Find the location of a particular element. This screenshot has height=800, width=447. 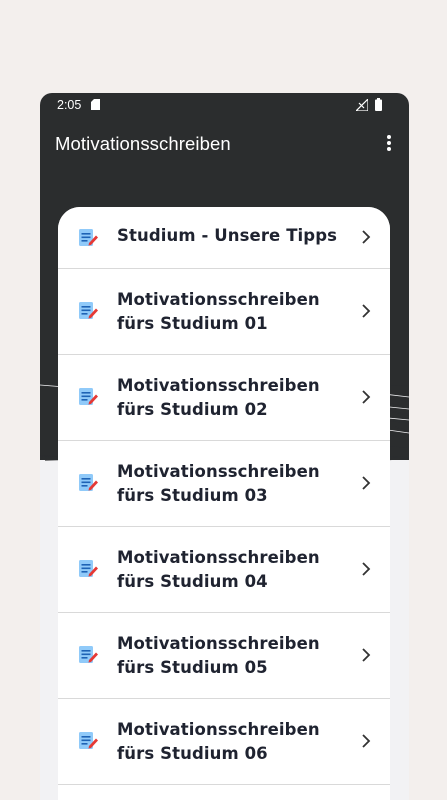

list-item: Motivationsschreiben fürs Studium 03 is located at coordinates (224, 484).